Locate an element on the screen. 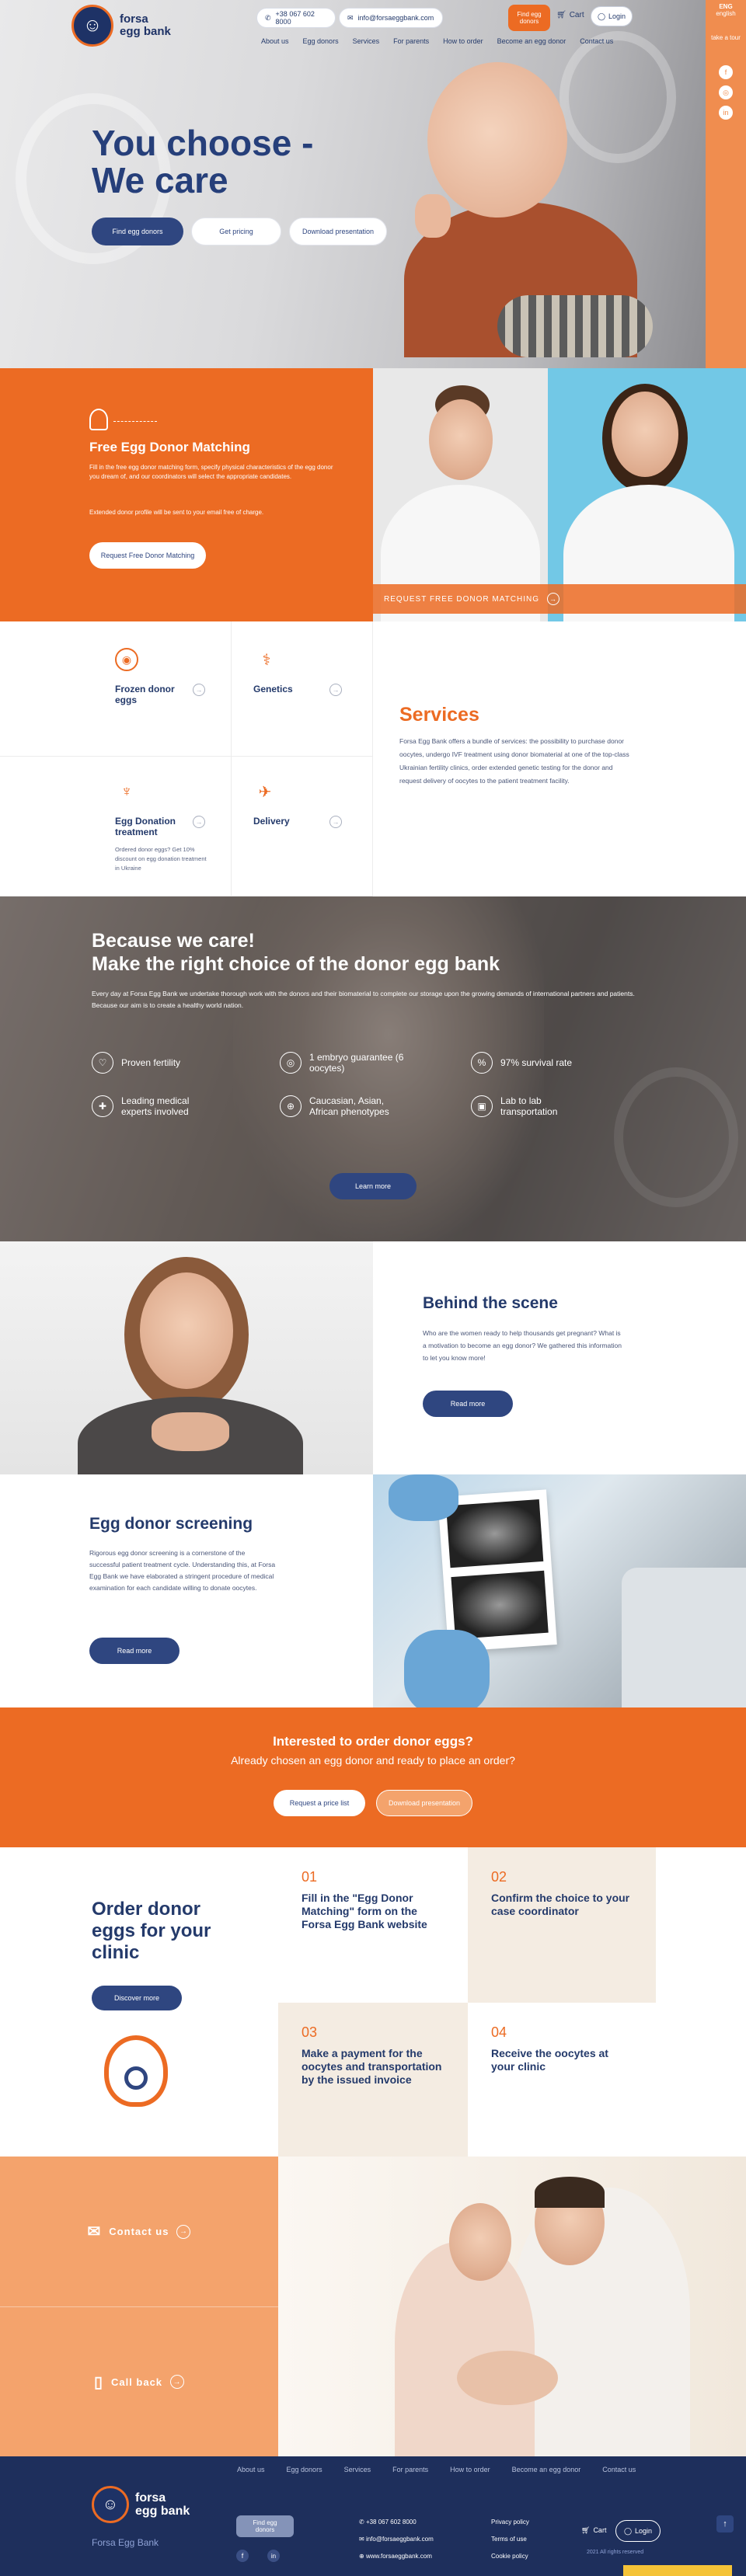 The image size is (746, 2576). logo-text: forsa egg bank is located at coordinates (145, 25).